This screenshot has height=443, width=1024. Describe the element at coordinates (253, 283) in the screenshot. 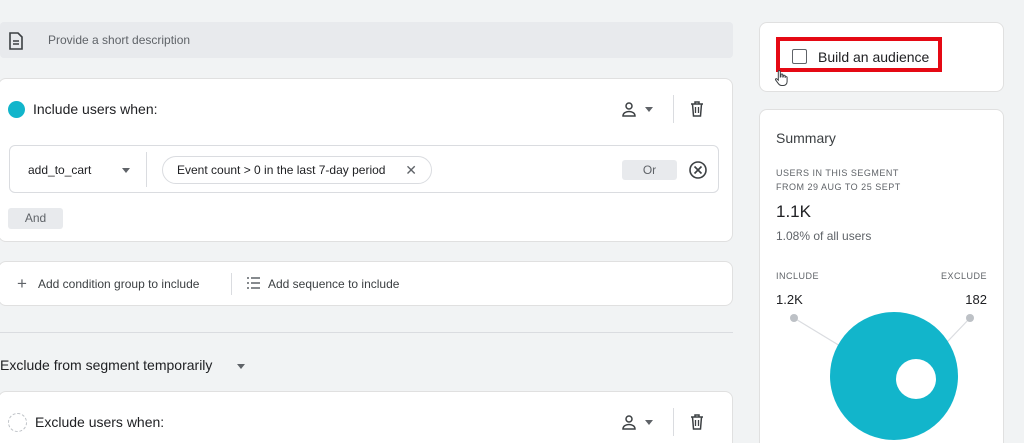

I see `sequence-list-icon` at that location.